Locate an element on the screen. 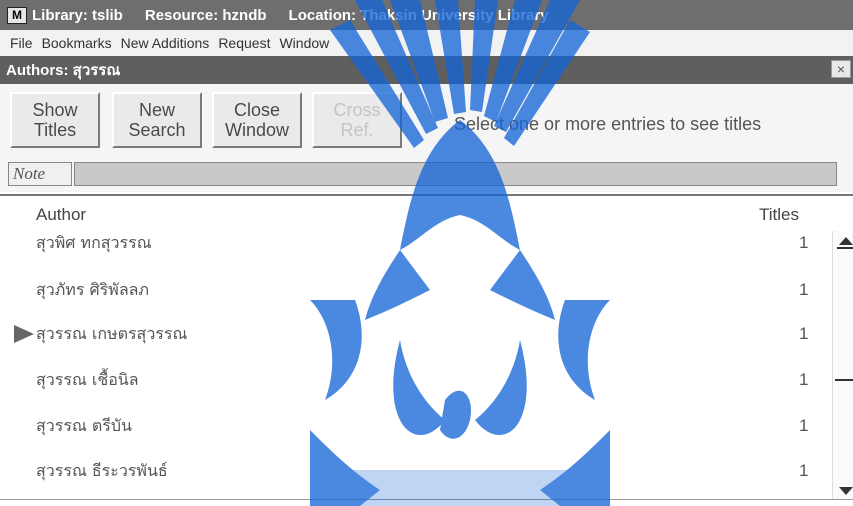 This screenshot has width=853, height=506. resource-name: Resource: hzndb is located at coordinates (205, 15).